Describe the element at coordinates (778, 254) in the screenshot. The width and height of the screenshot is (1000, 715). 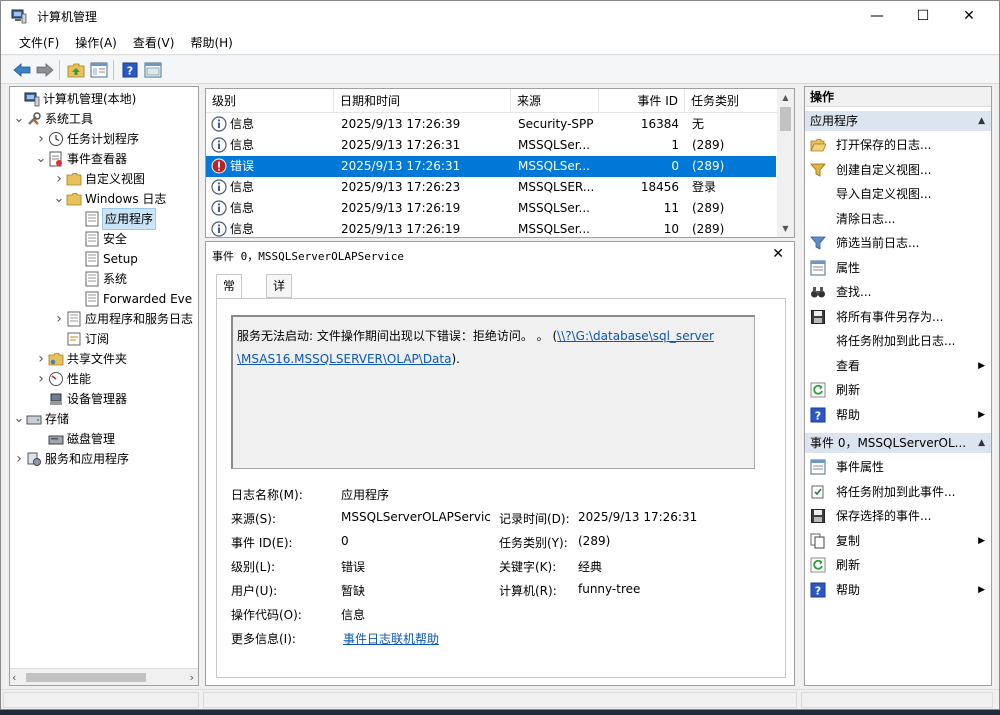
I see `close-detail-icon: ✕` at that location.